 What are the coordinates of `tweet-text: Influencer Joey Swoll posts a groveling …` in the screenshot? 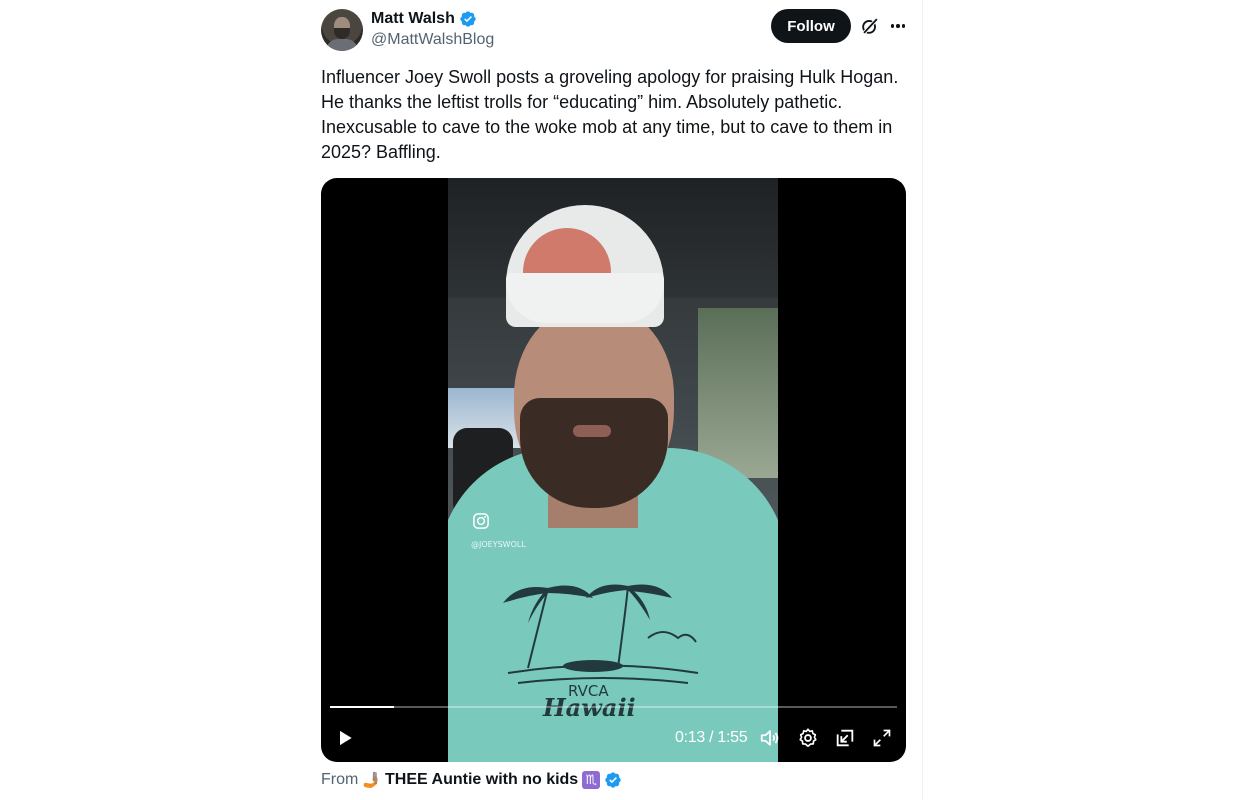 It's located at (616, 115).